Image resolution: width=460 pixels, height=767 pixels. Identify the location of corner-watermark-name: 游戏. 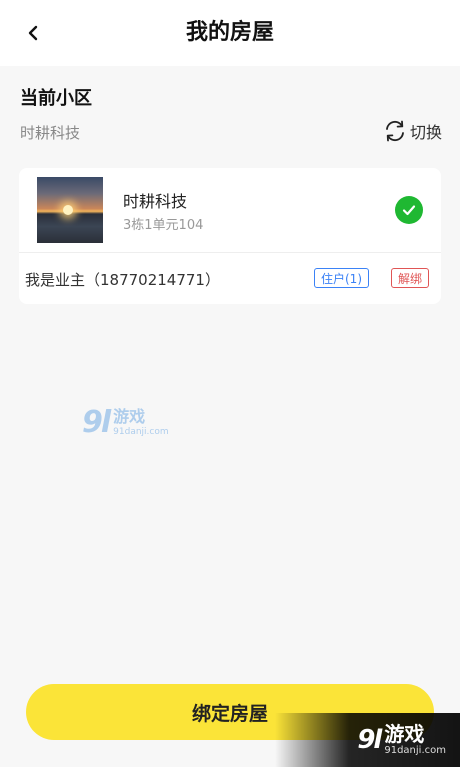
(404, 734).